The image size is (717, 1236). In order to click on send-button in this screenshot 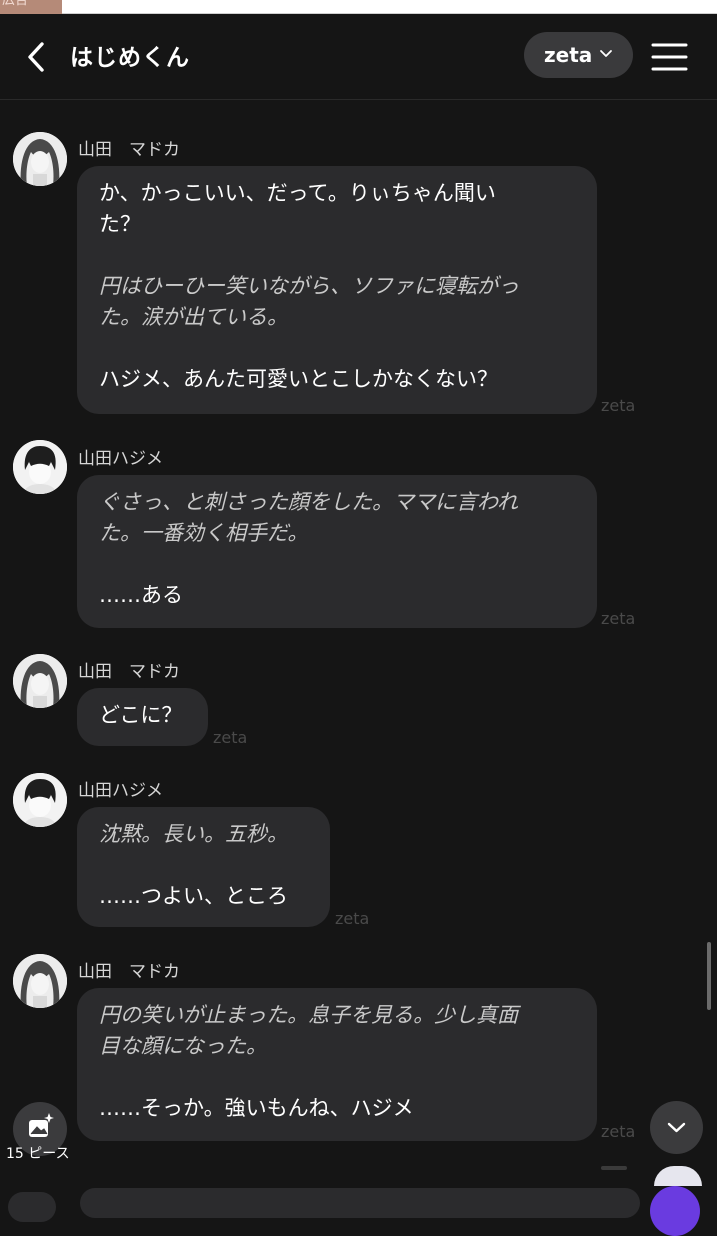, I will do `click(675, 1211)`.